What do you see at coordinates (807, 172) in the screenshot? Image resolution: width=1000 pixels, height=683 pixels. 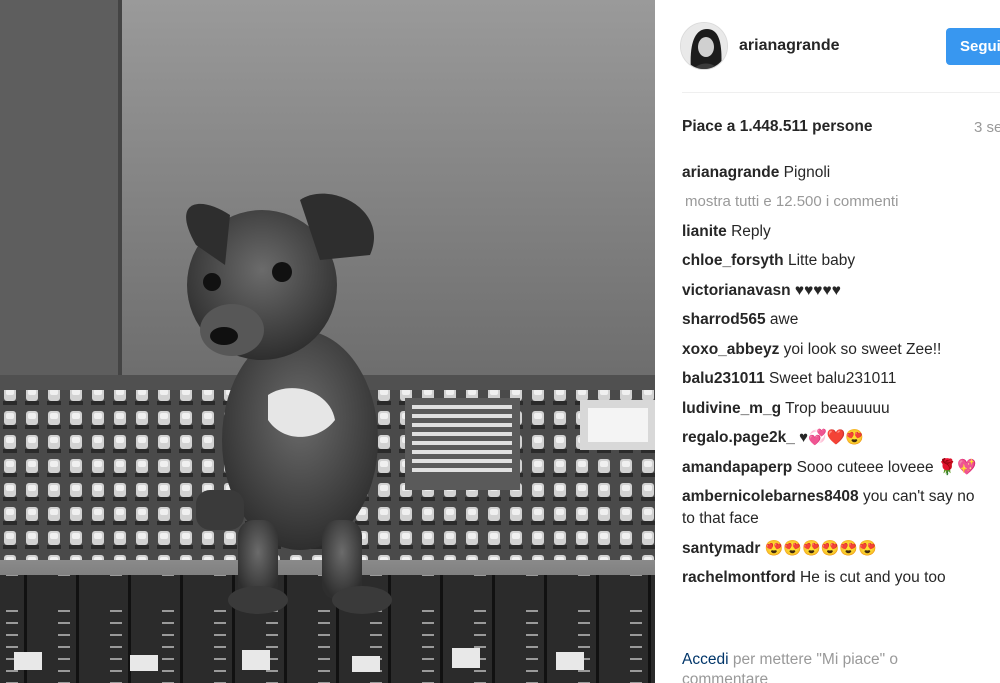 I see `comment-text: Pignoli` at bounding box center [807, 172].